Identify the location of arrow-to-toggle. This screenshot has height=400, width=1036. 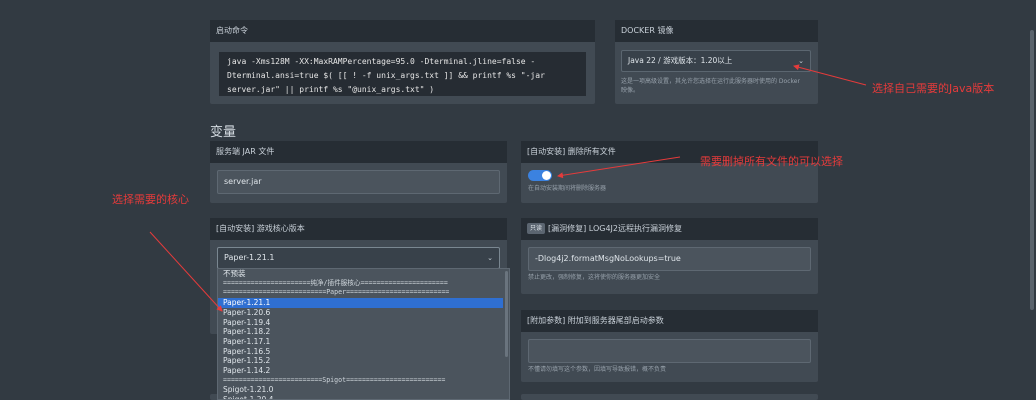
(619, 167).